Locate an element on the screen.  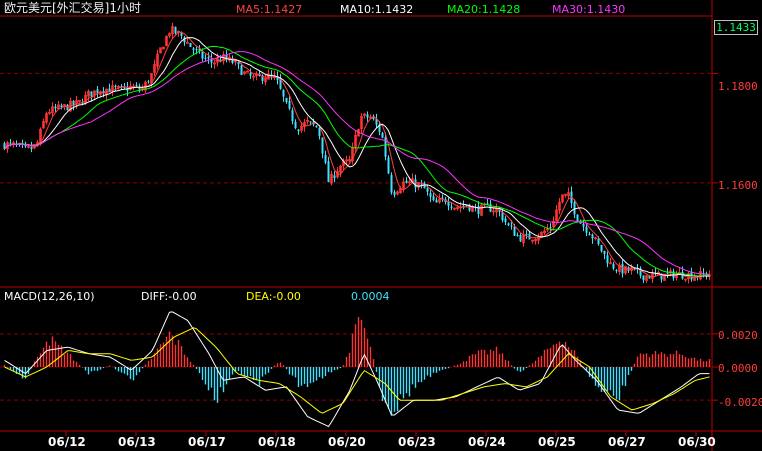
macd-legend-value: 0.0004 is located at coordinates (370, 296).